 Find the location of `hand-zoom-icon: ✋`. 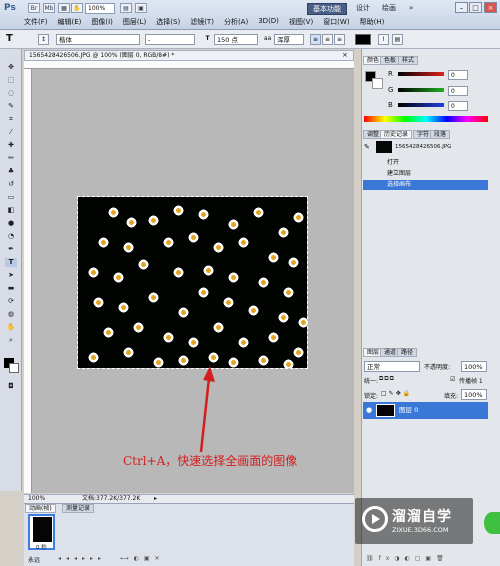

hand-zoom-icon: ✋ is located at coordinates (77, 8).